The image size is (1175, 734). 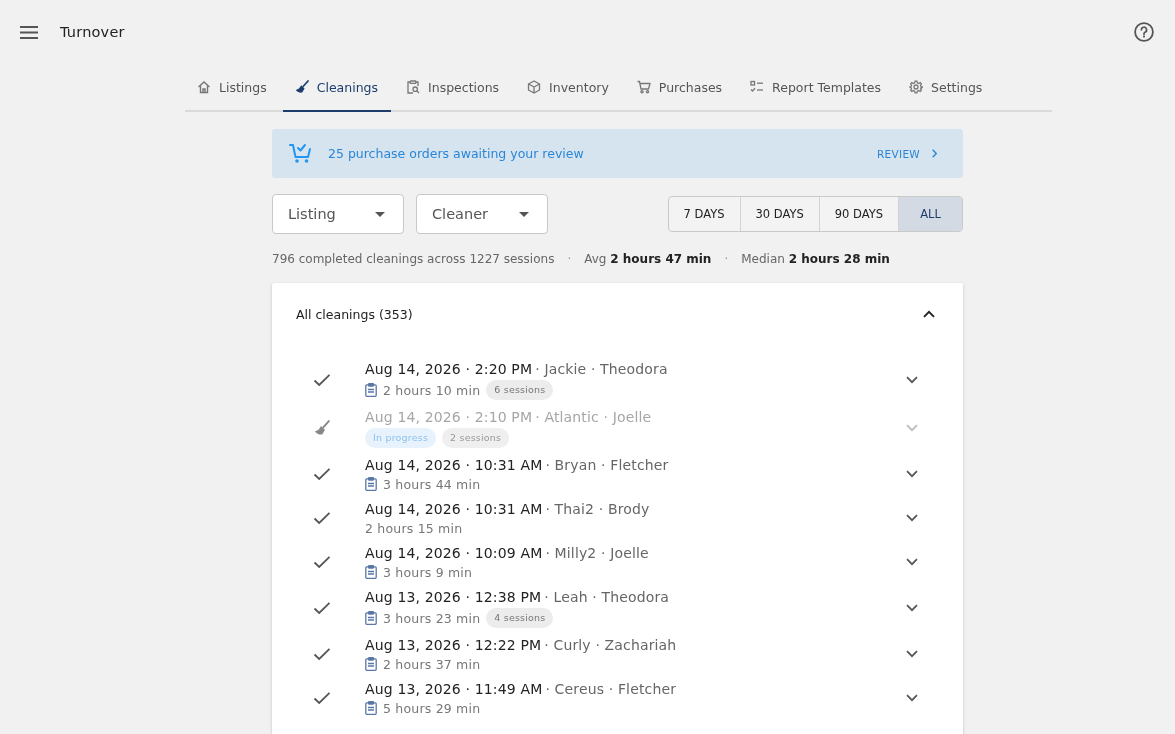 What do you see at coordinates (432, 664) in the screenshot?
I see `duration-text: 2 hours 37 min` at bounding box center [432, 664].